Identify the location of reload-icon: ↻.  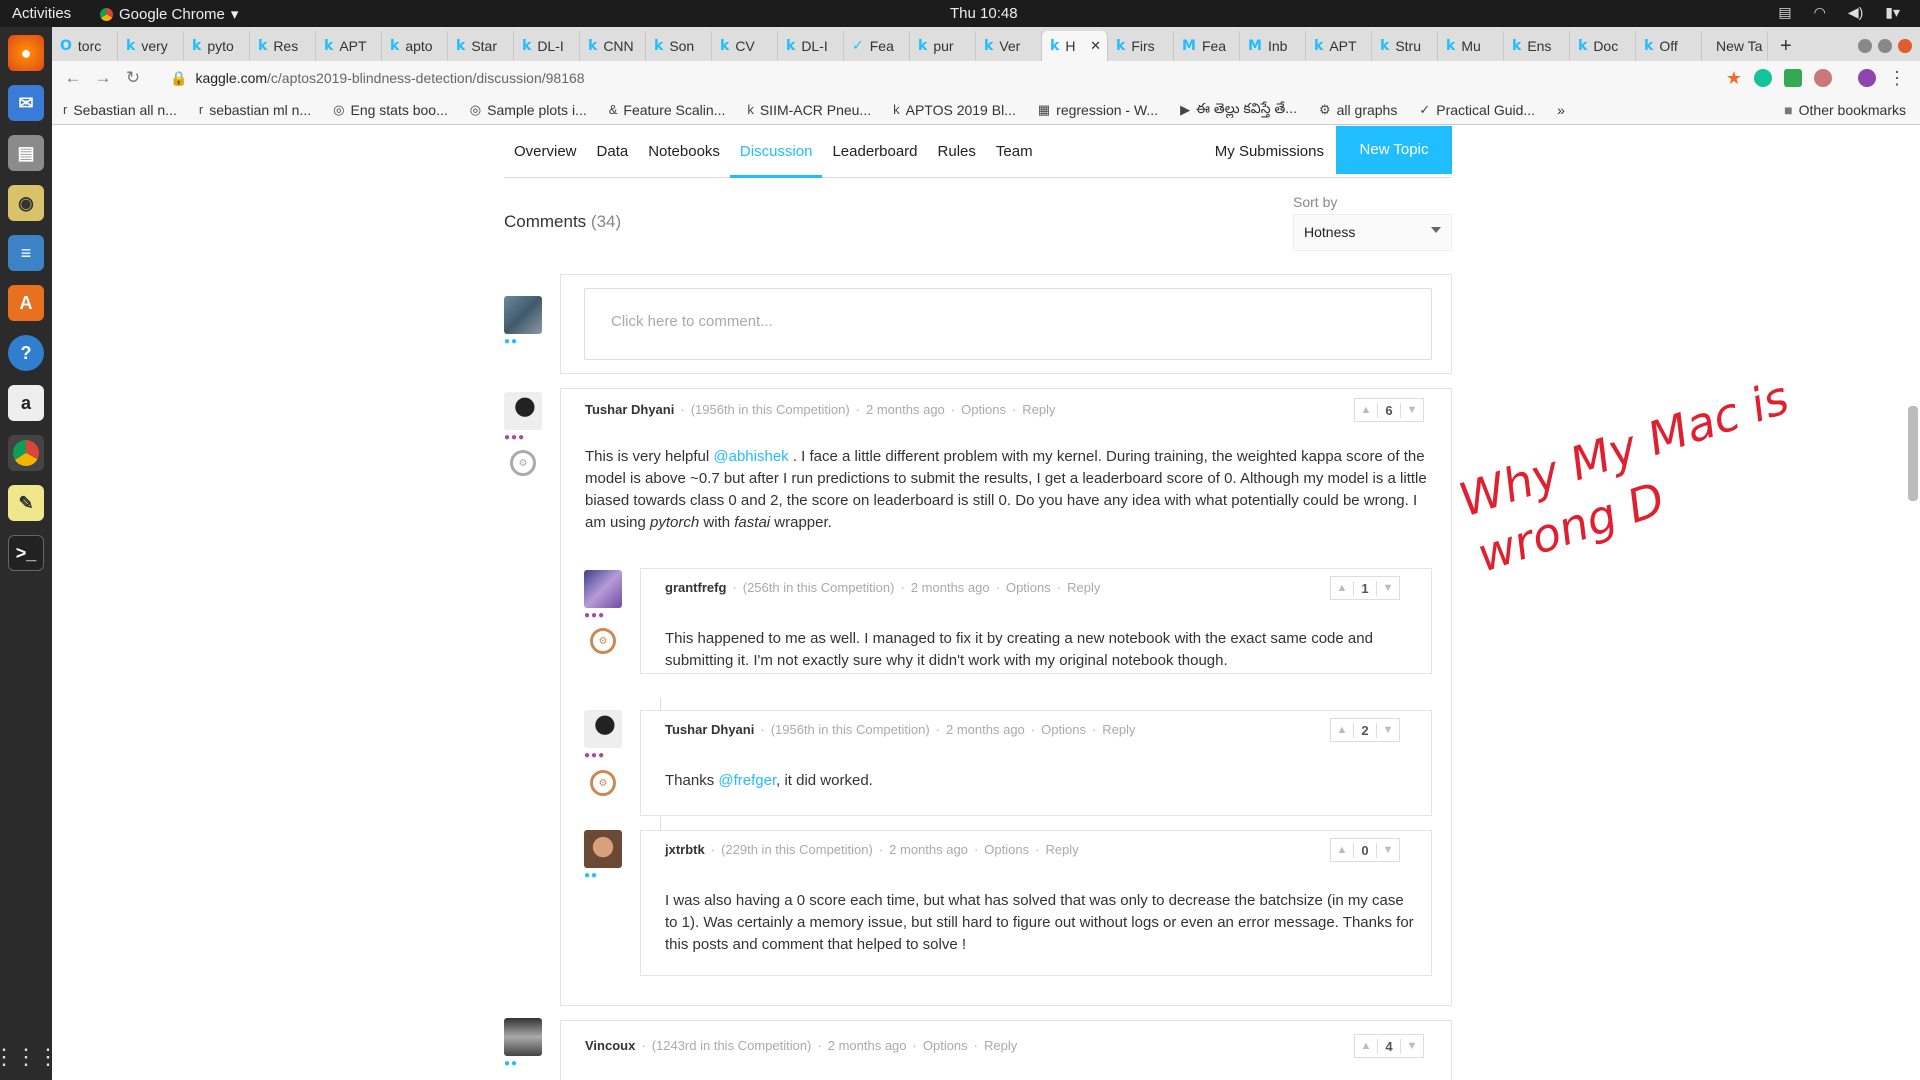
(133, 78).